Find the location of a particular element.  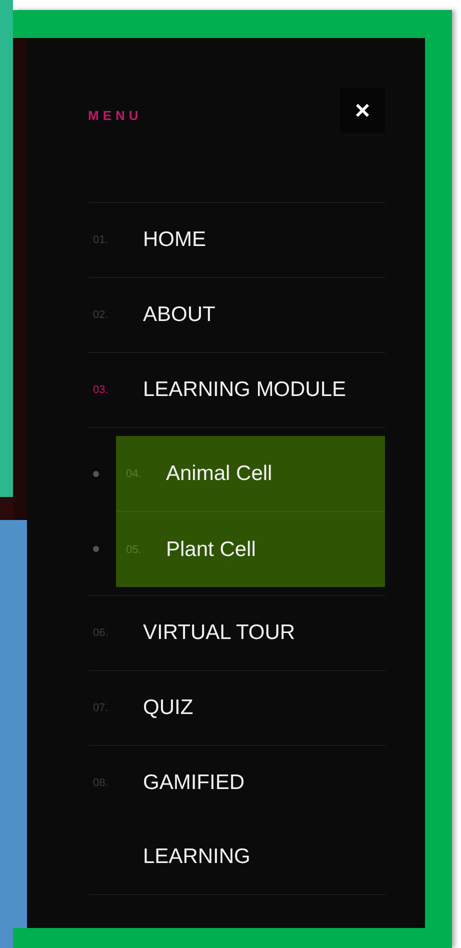

menu-title: MENU is located at coordinates (115, 115).